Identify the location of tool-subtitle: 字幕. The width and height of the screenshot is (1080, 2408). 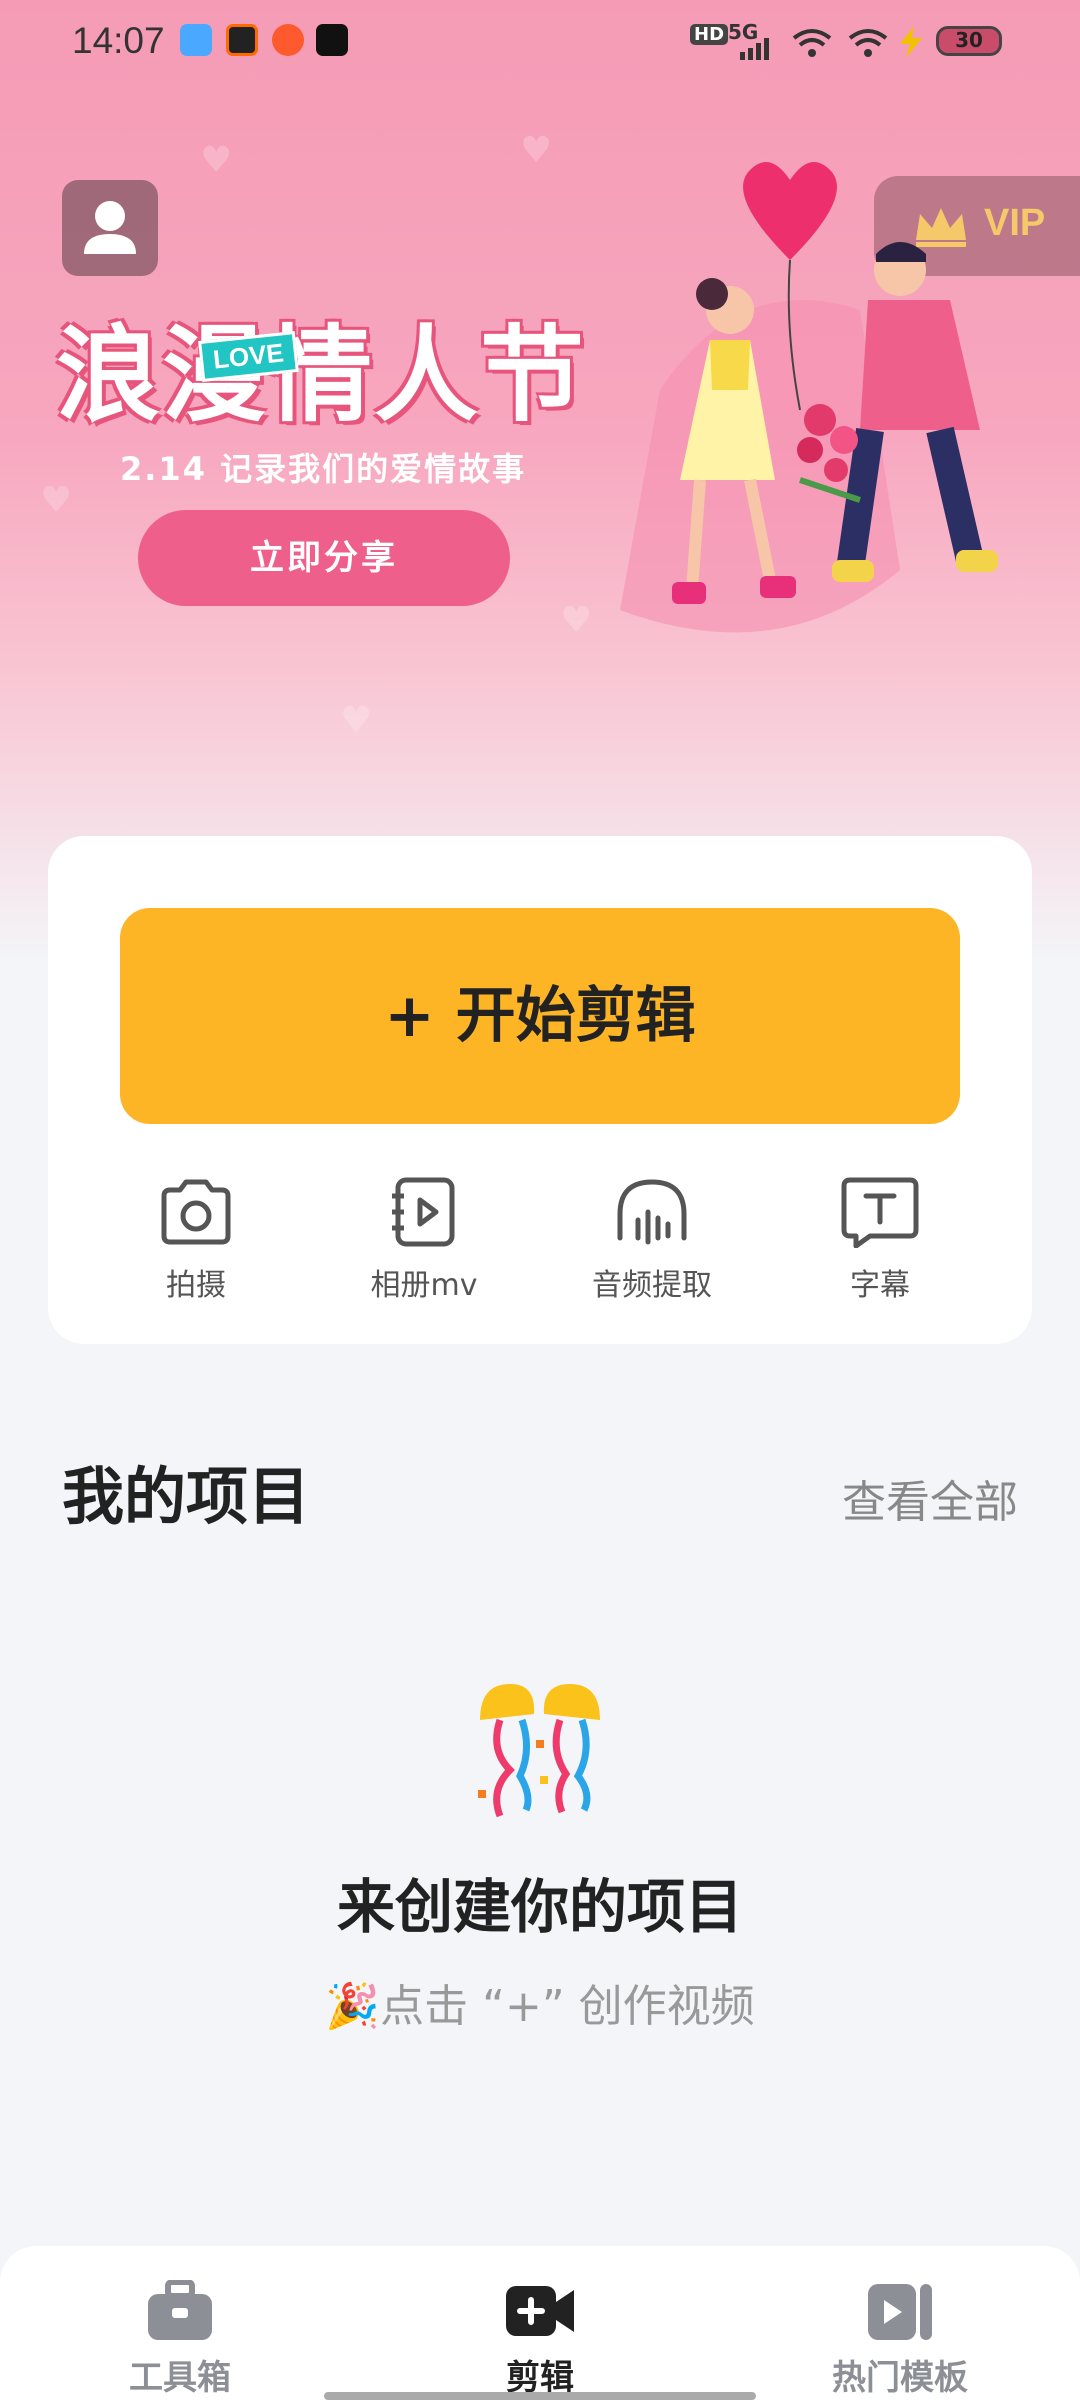
(880, 1241).